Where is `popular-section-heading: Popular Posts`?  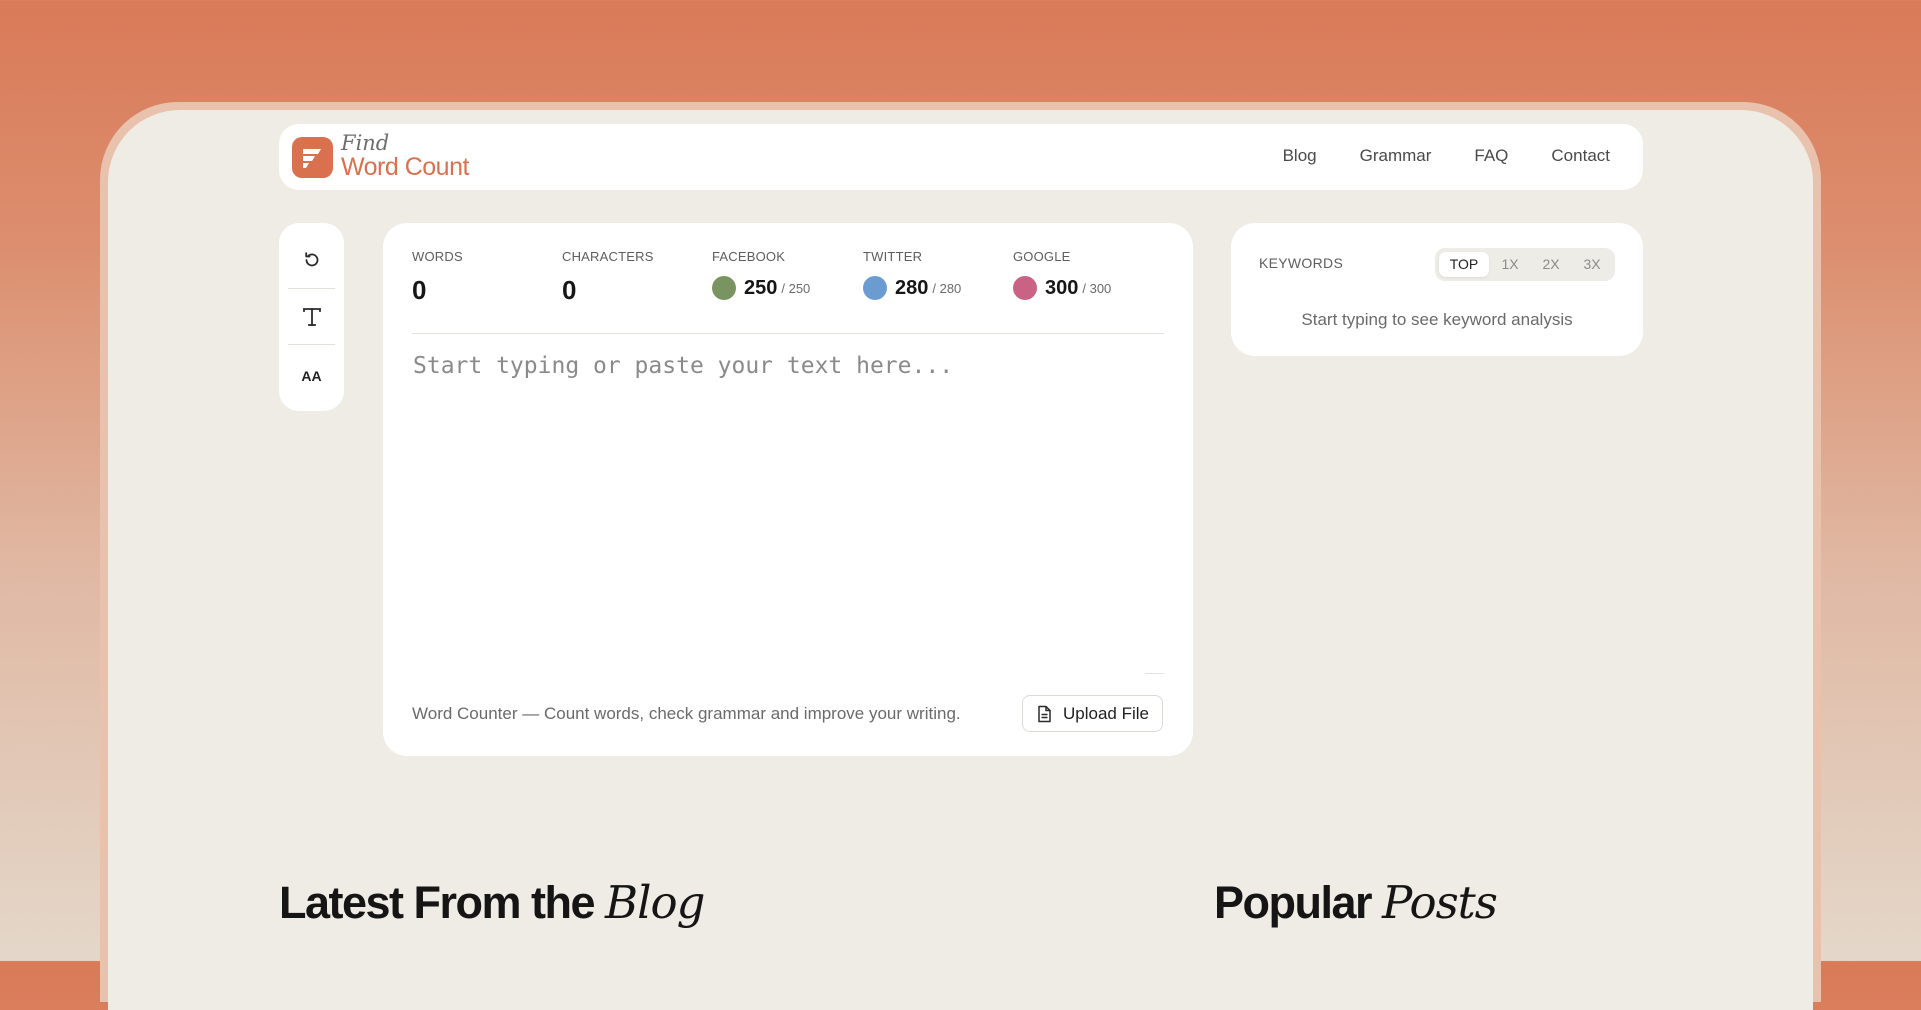 popular-section-heading: Popular Posts is located at coordinates (1356, 902).